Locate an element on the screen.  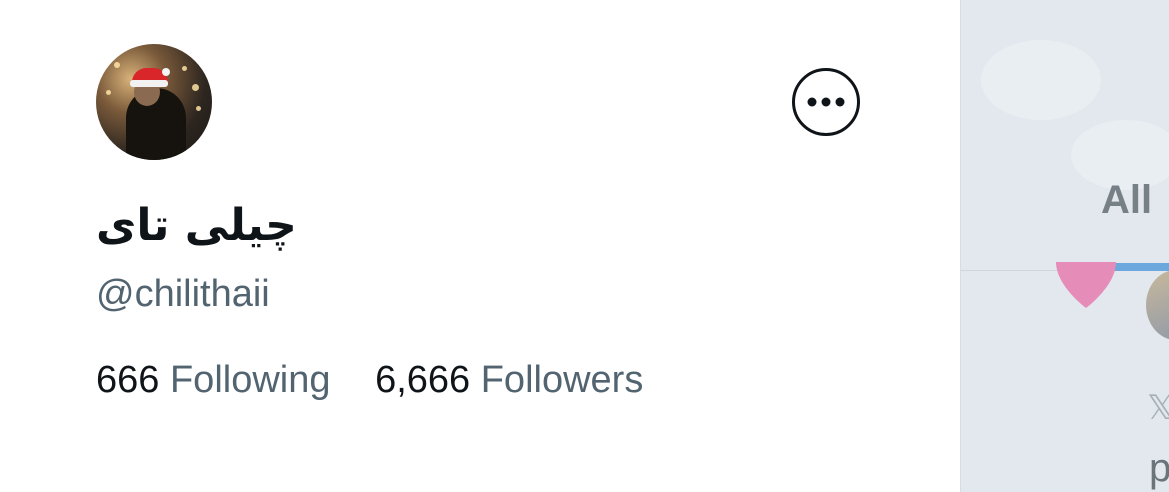
side-avatar is located at coordinates (1157, 305).